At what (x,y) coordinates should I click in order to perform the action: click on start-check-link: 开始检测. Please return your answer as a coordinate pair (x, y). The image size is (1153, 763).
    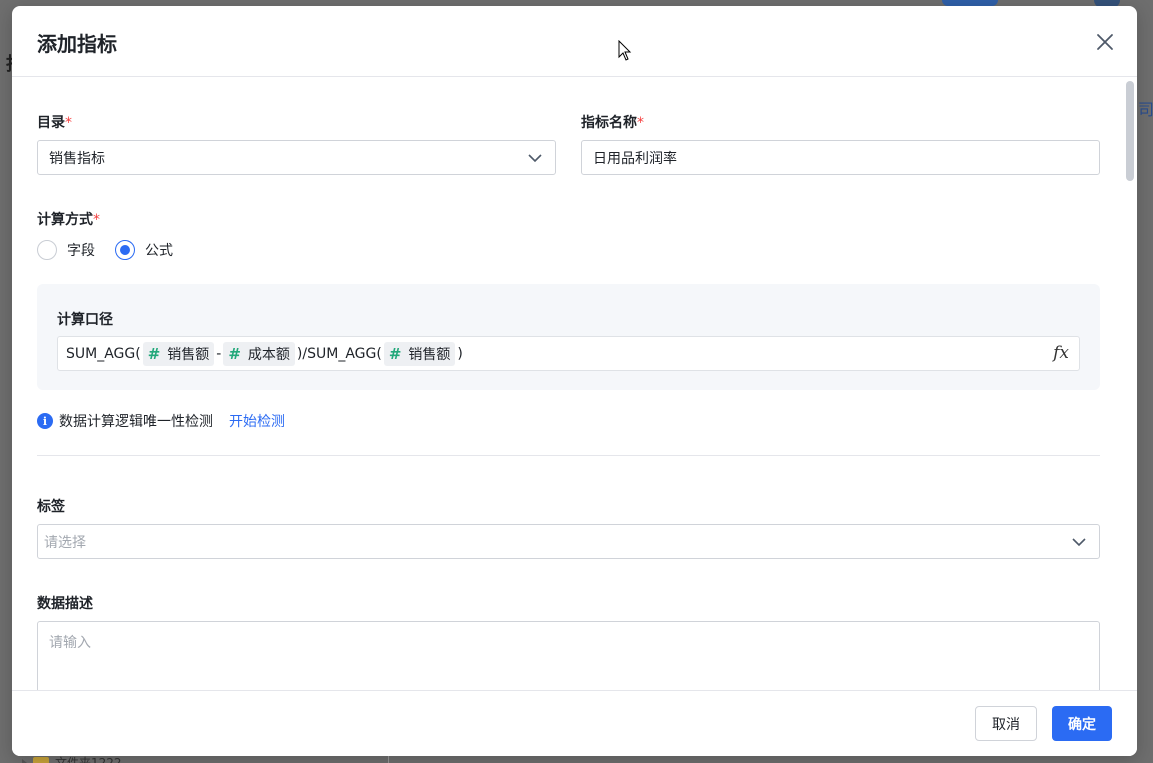
    Looking at the image, I should click on (257, 421).